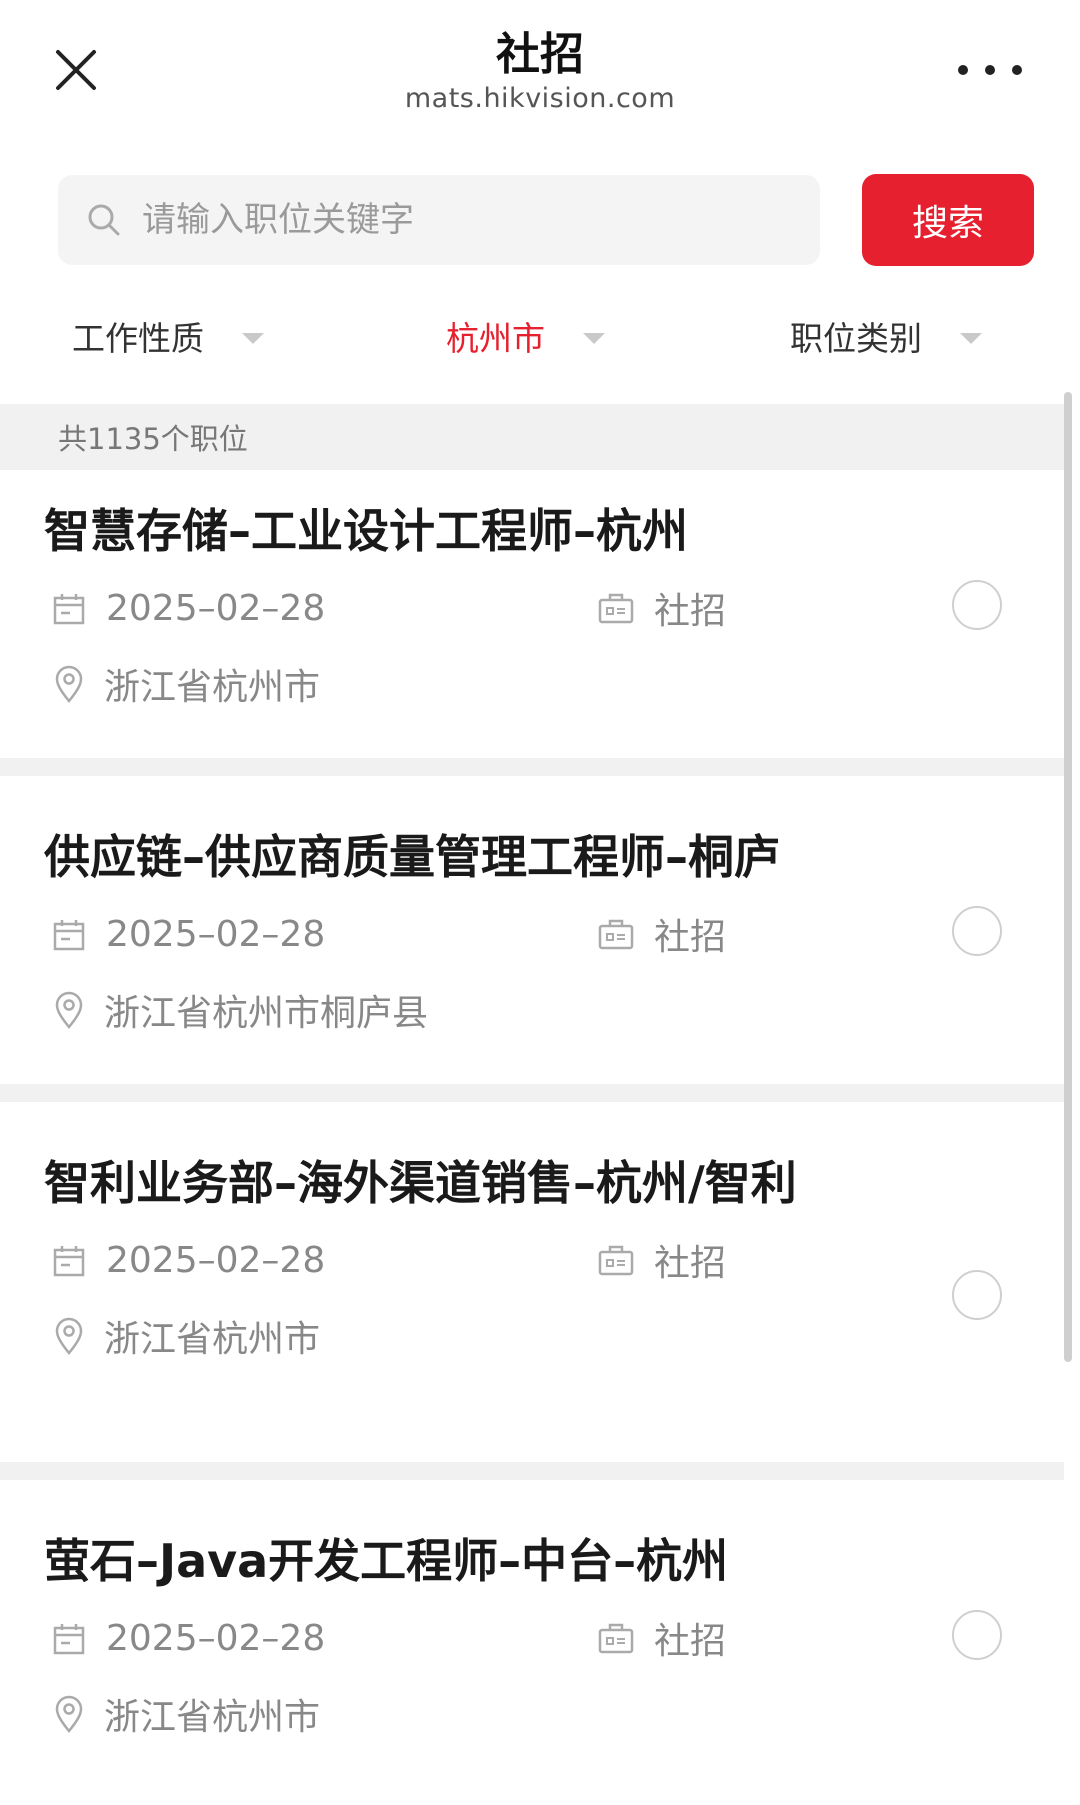 This screenshot has height=1805, width=1080. I want to click on job-location-row: 浙江省杭州市桐庐县, so click(532, 1011).